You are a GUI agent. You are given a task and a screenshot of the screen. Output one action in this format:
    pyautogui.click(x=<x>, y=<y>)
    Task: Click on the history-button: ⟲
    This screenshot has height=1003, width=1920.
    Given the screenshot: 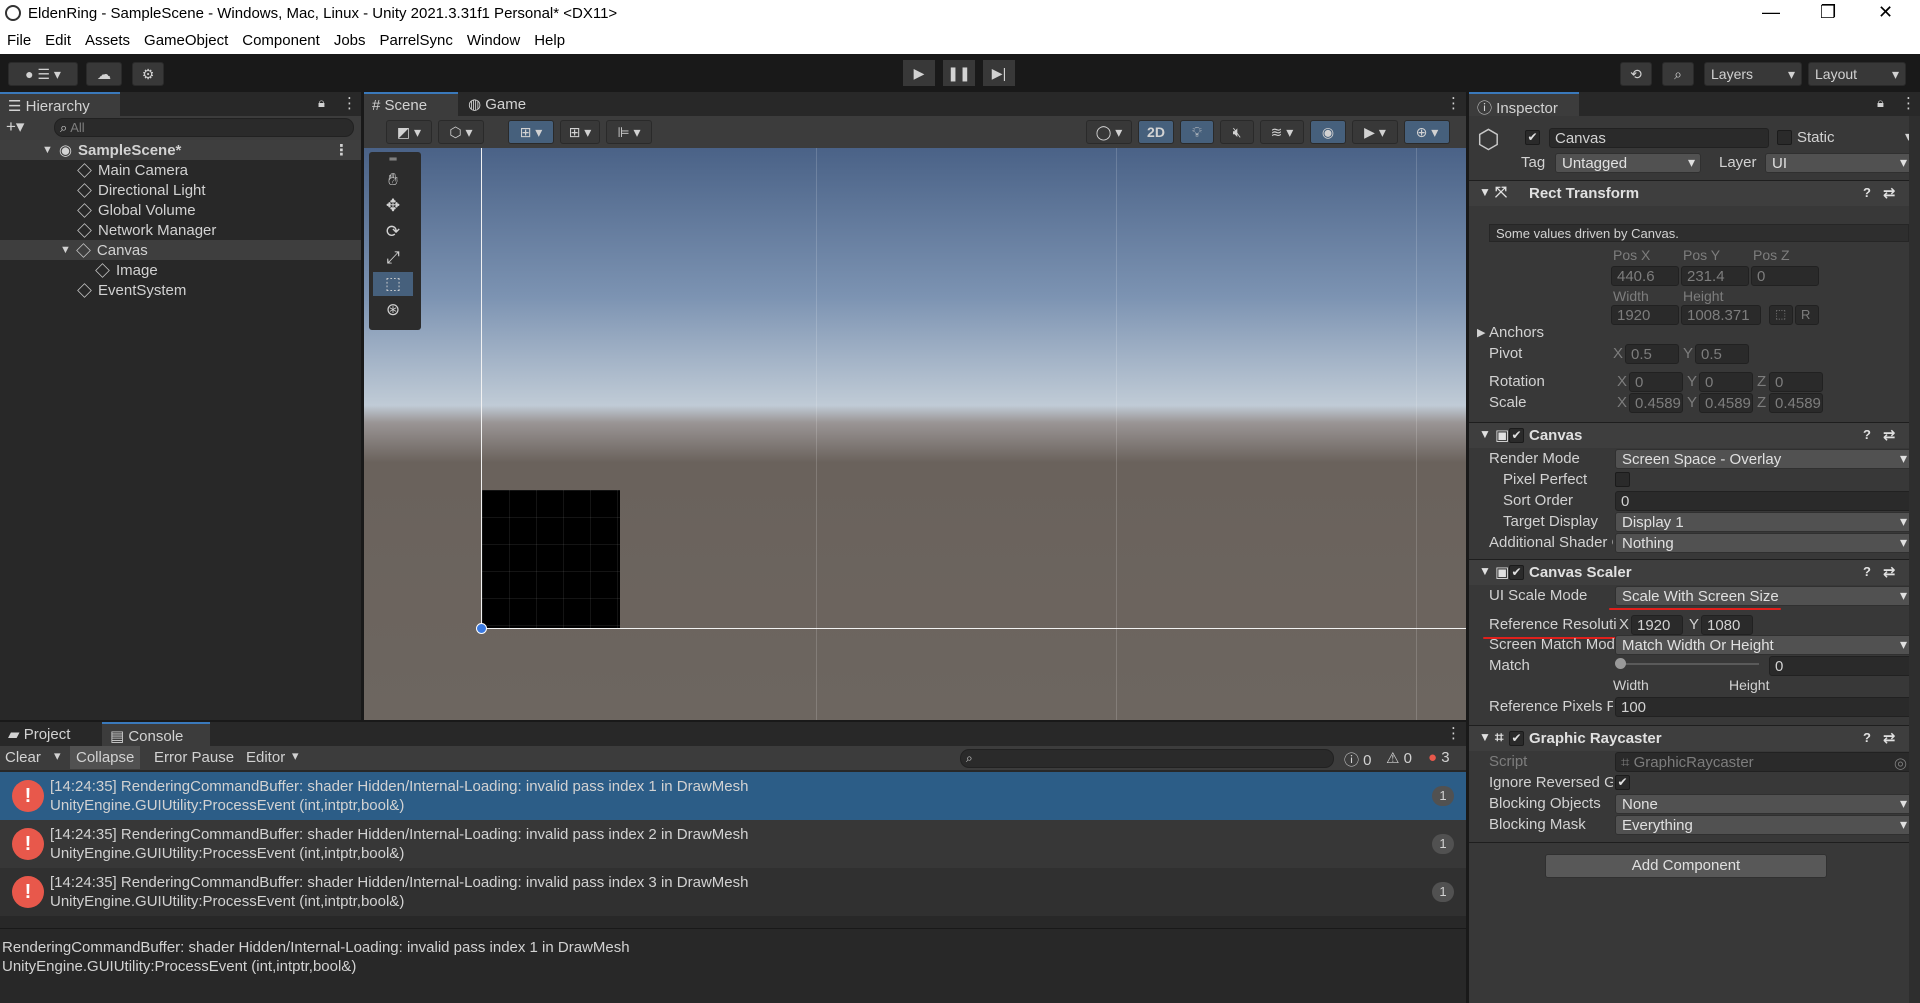 What is the action you would take?
    pyautogui.click(x=1636, y=74)
    